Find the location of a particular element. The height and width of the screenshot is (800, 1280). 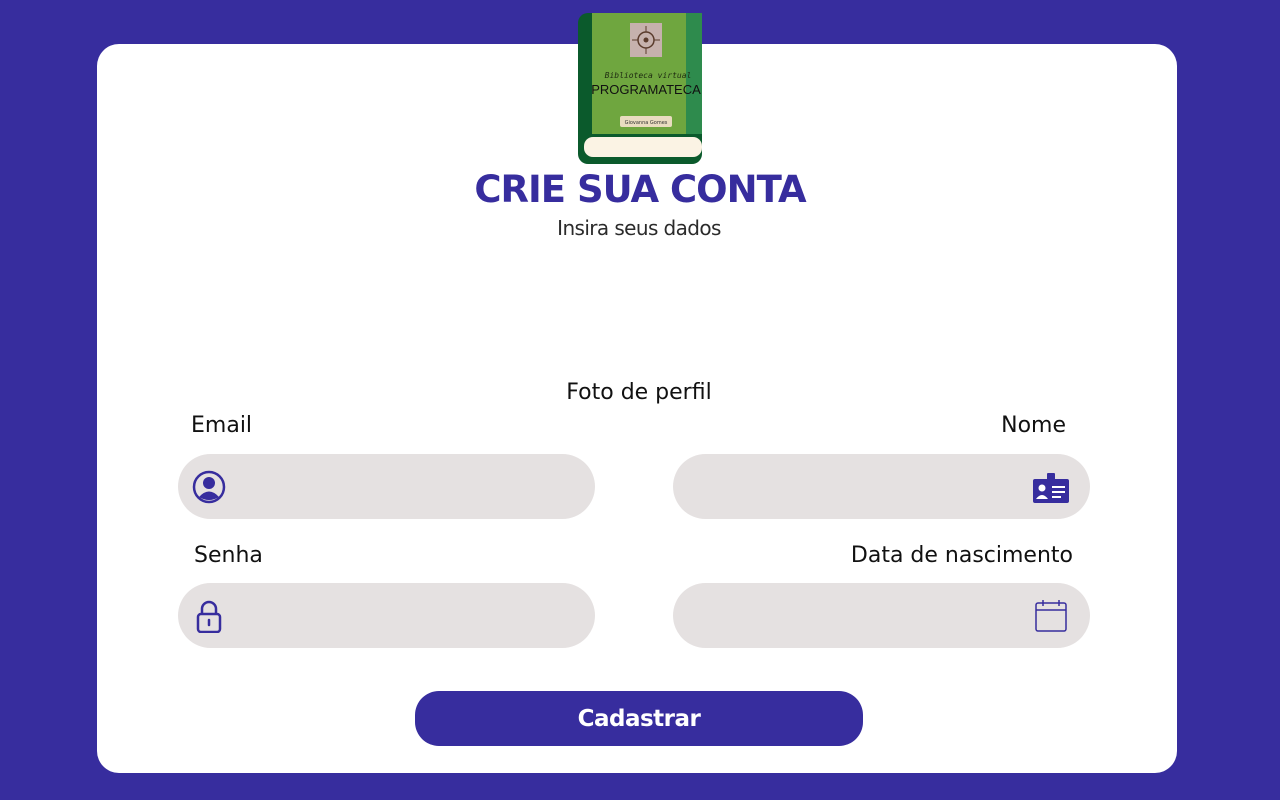

birthdate-field is located at coordinates (881, 615).